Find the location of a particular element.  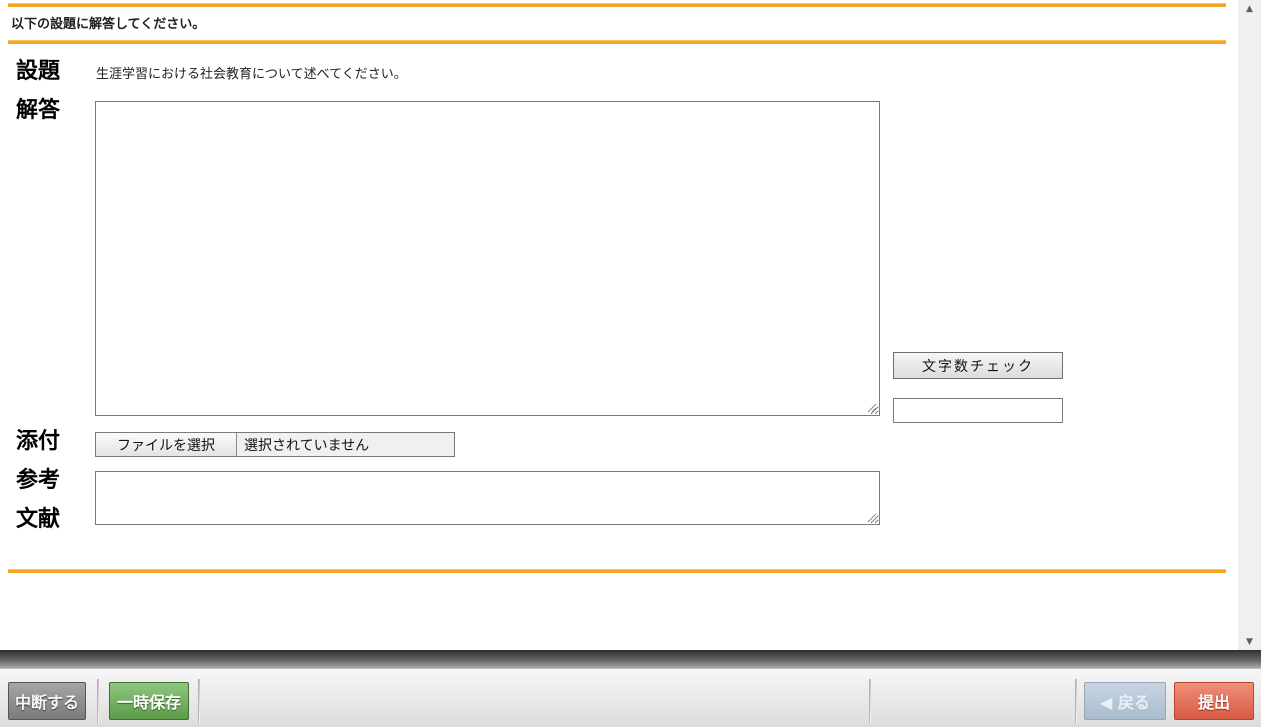

top-divider is located at coordinates (617, 5).